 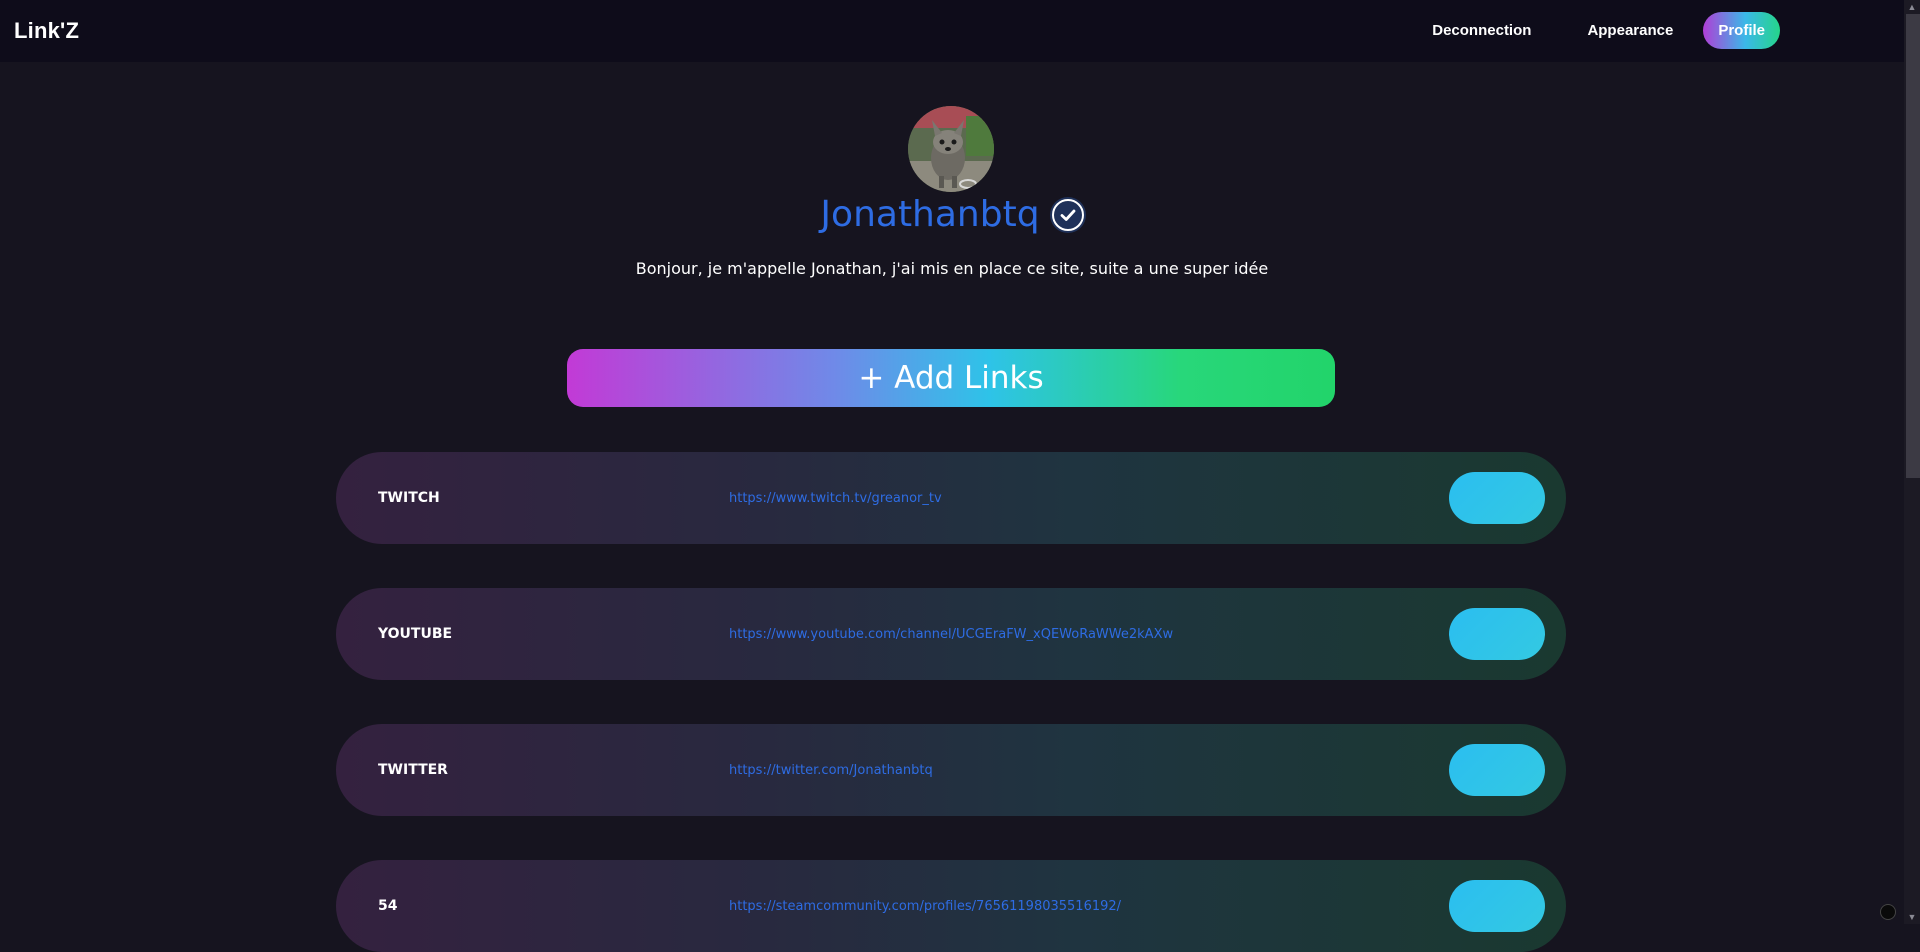 I want to click on link-url: https://twitter.com/Jonathanbtq, so click(x=831, y=770).